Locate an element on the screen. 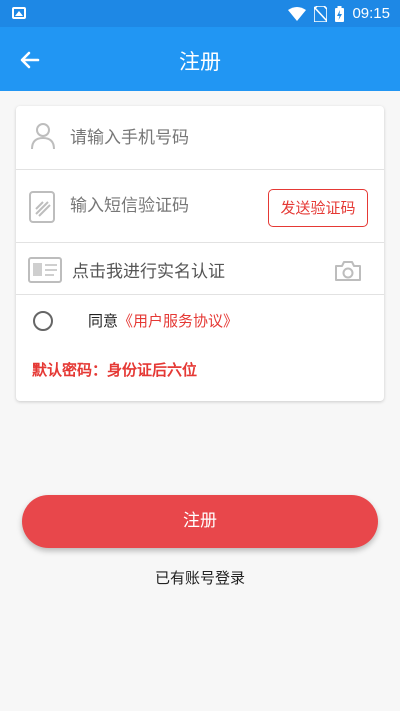  battery-charging-icon is located at coordinates (340, 13).